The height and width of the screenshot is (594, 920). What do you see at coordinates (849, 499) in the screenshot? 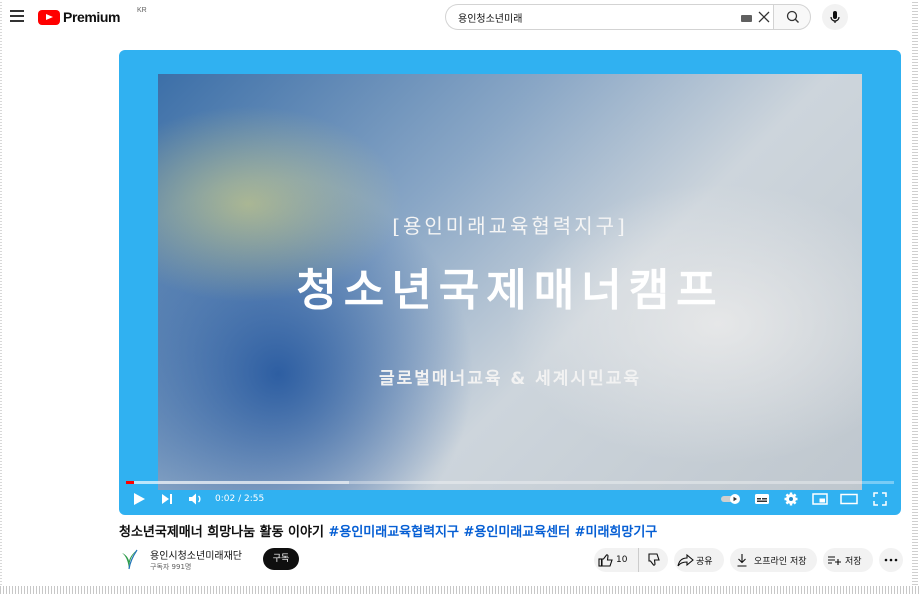
I see `theater-mode-icon` at bounding box center [849, 499].